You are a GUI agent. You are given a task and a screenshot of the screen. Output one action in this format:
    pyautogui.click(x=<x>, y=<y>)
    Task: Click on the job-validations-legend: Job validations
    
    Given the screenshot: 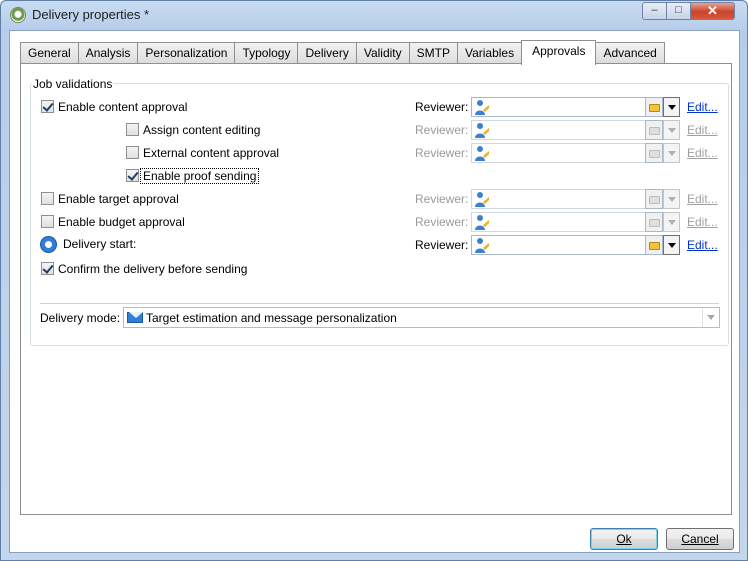 What is the action you would take?
    pyautogui.click(x=73, y=84)
    